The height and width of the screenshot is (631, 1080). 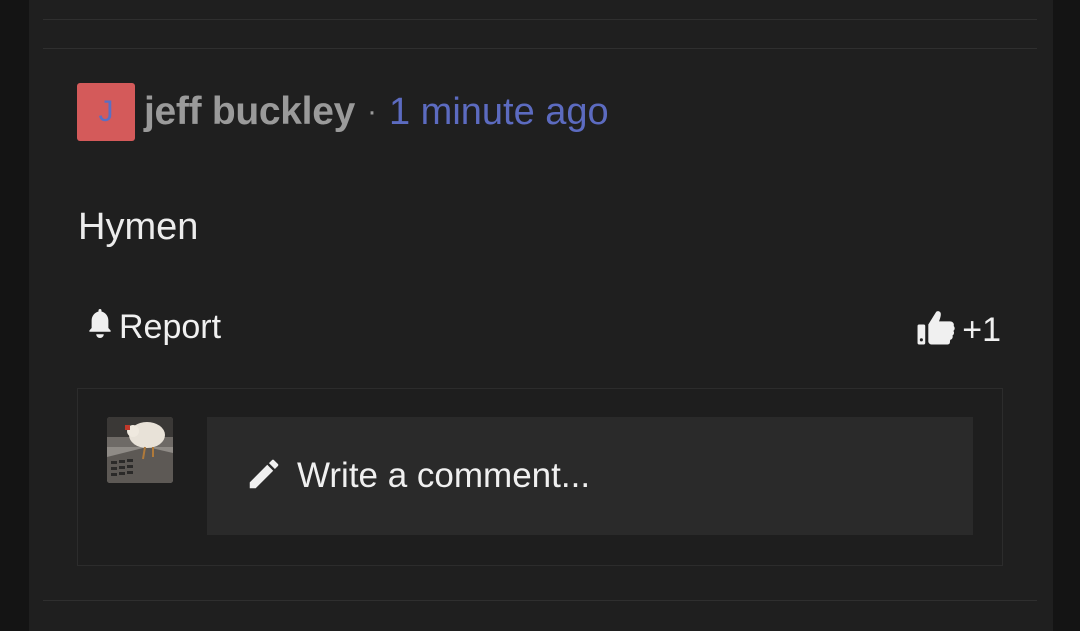 What do you see at coordinates (939, 330) in the screenshot?
I see `thumbs-up-icon` at bounding box center [939, 330].